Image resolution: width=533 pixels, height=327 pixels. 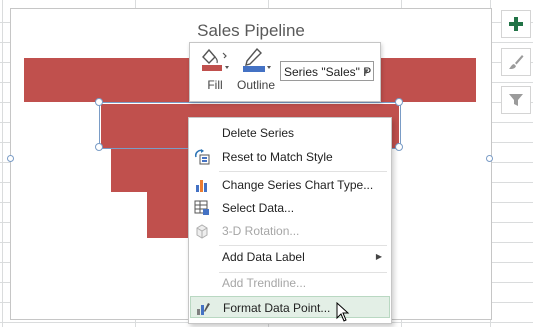 I want to click on menu-item-label: Reset to Match Style, so click(x=277, y=157).